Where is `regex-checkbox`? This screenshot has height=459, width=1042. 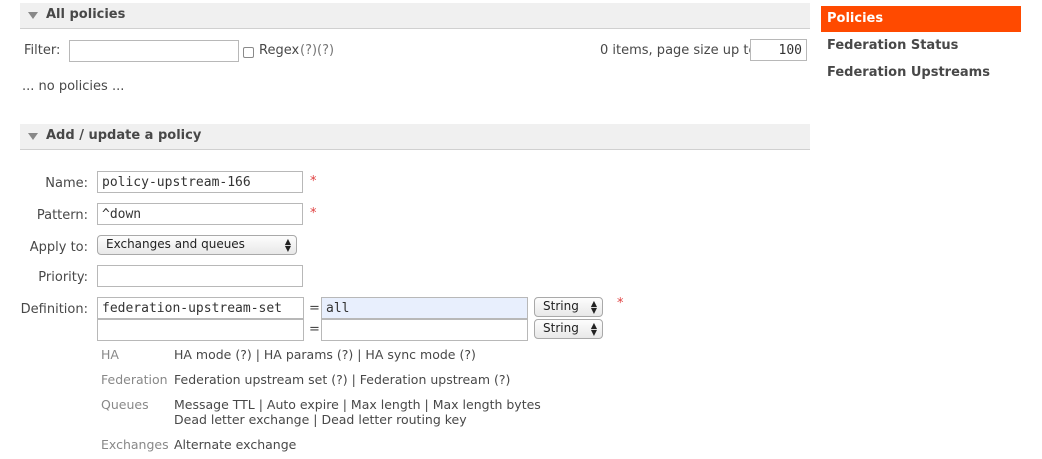 regex-checkbox is located at coordinates (248, 52).